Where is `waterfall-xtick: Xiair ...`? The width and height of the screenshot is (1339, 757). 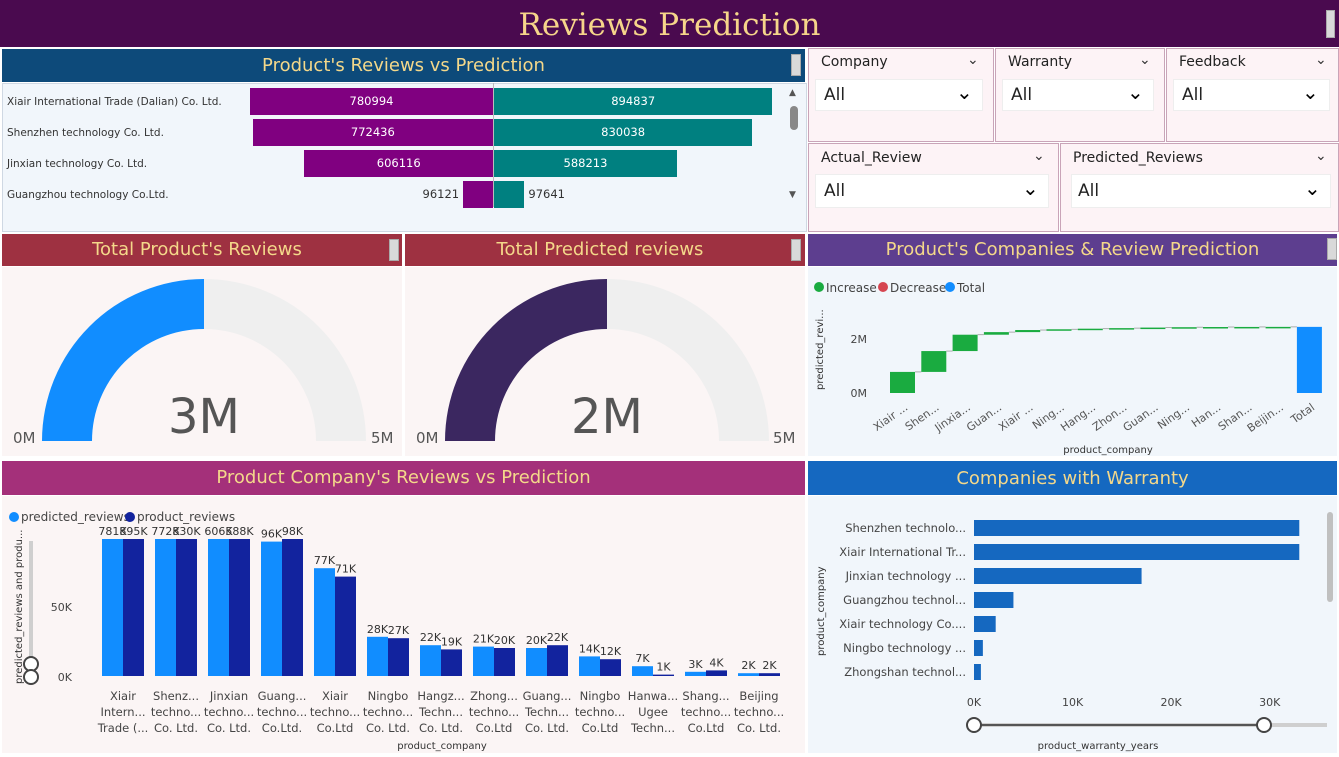
waterfall-xtick: Xiair ... is located at coordinates (1015, 417).